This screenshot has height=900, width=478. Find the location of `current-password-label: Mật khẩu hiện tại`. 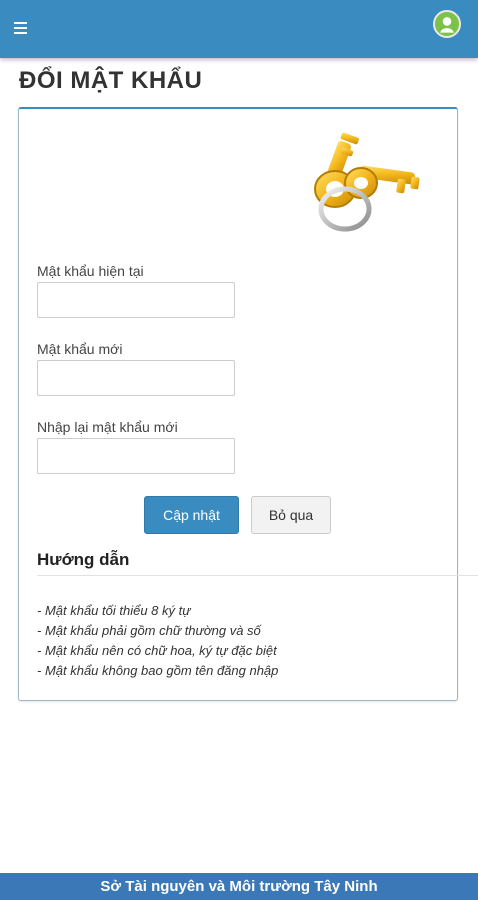

current-password-label: Mật khẩu hiện tại is located at coordinates (90, 271).